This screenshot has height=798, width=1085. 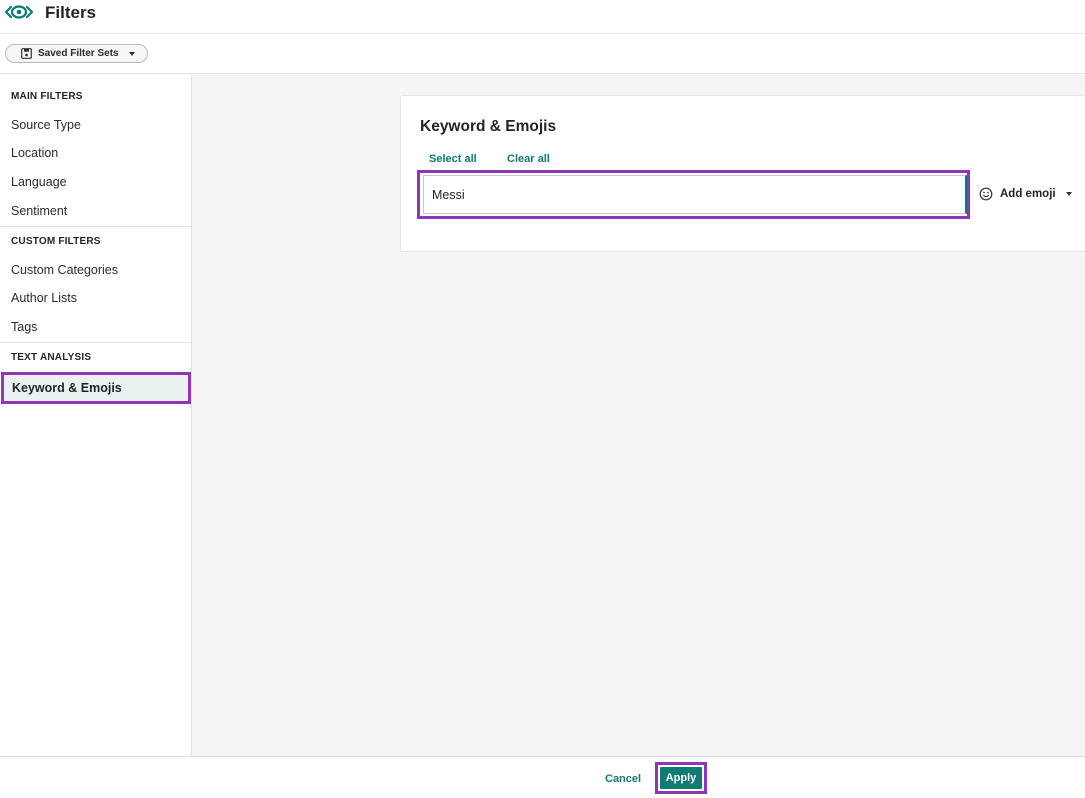 What do you see at coordinates (19, 12) in the screenshot?
I see `eye-logo-icon` at bounding box center [19, 12].